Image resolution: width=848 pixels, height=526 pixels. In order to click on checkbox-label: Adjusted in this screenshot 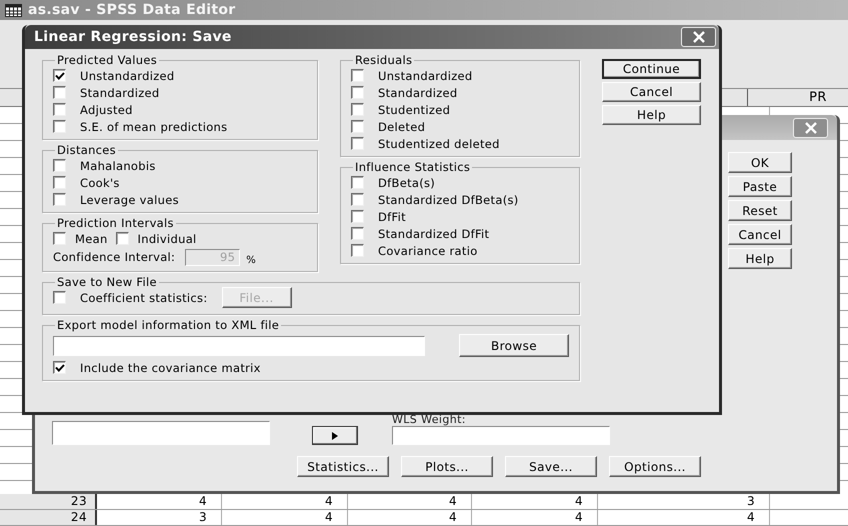, I will do `click(106, 109)`.